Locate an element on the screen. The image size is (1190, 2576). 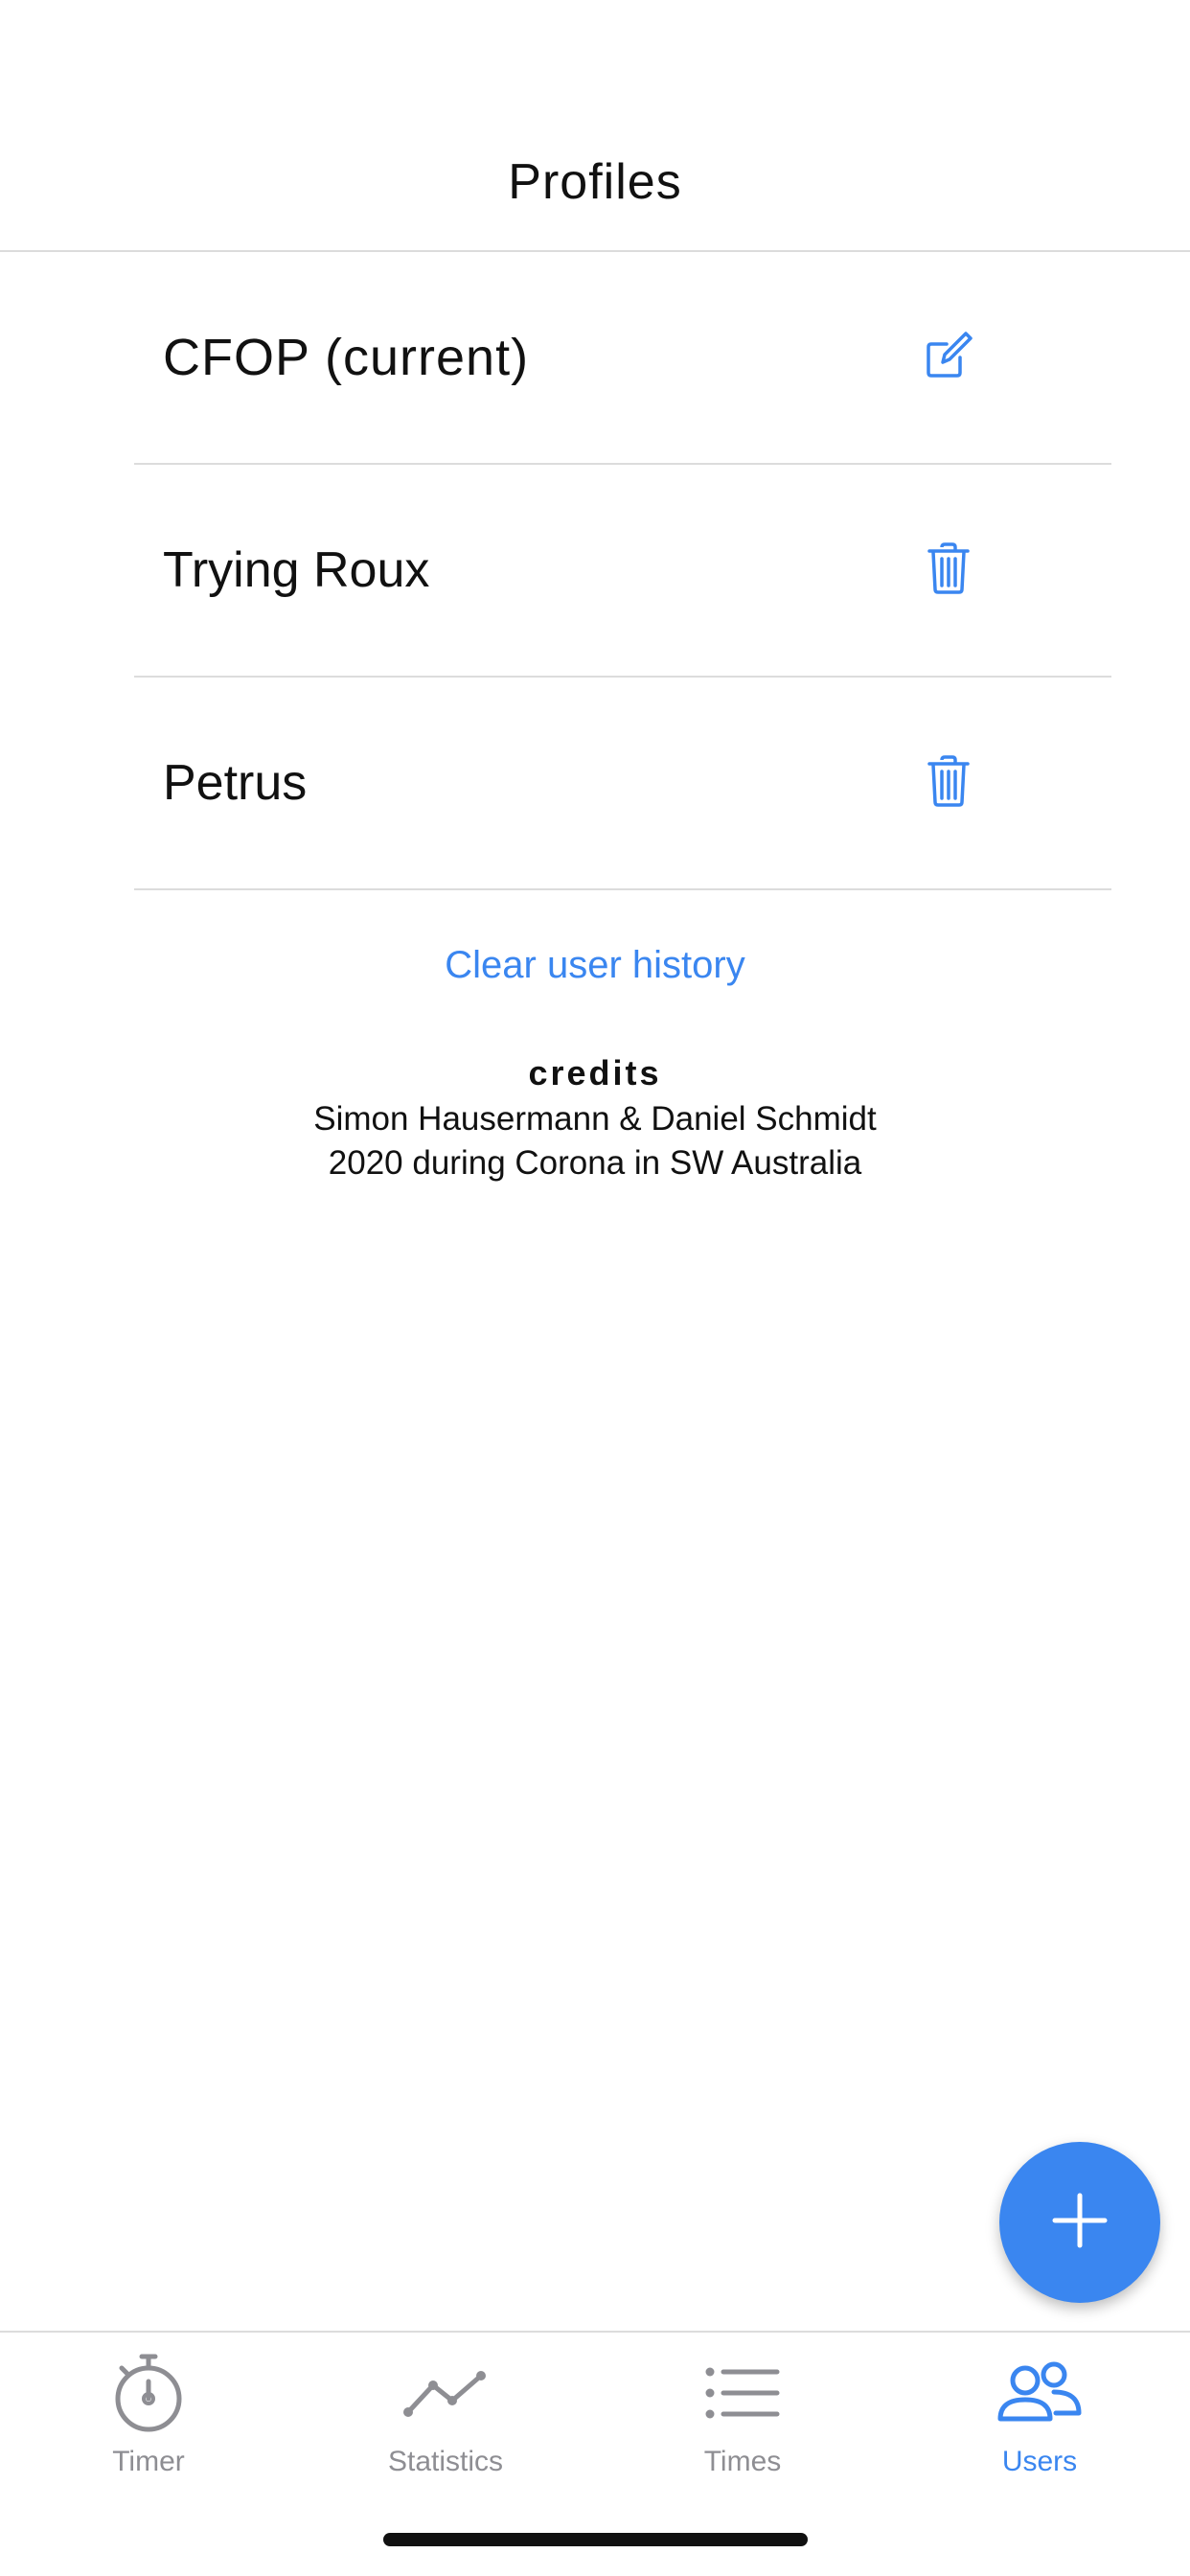
page-title: Profiles is located at coordinates (595, 182).